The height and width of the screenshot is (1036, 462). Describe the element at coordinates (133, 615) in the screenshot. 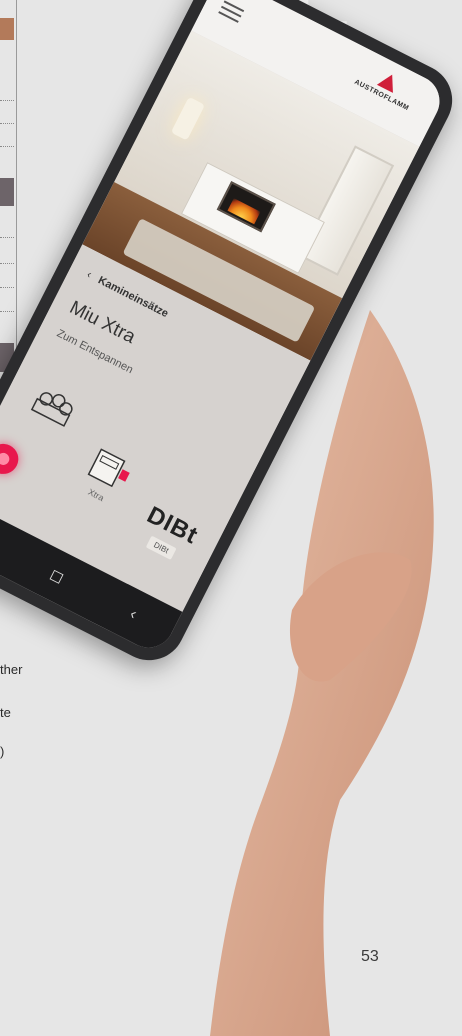

I see `back-button: ‹` at that location.